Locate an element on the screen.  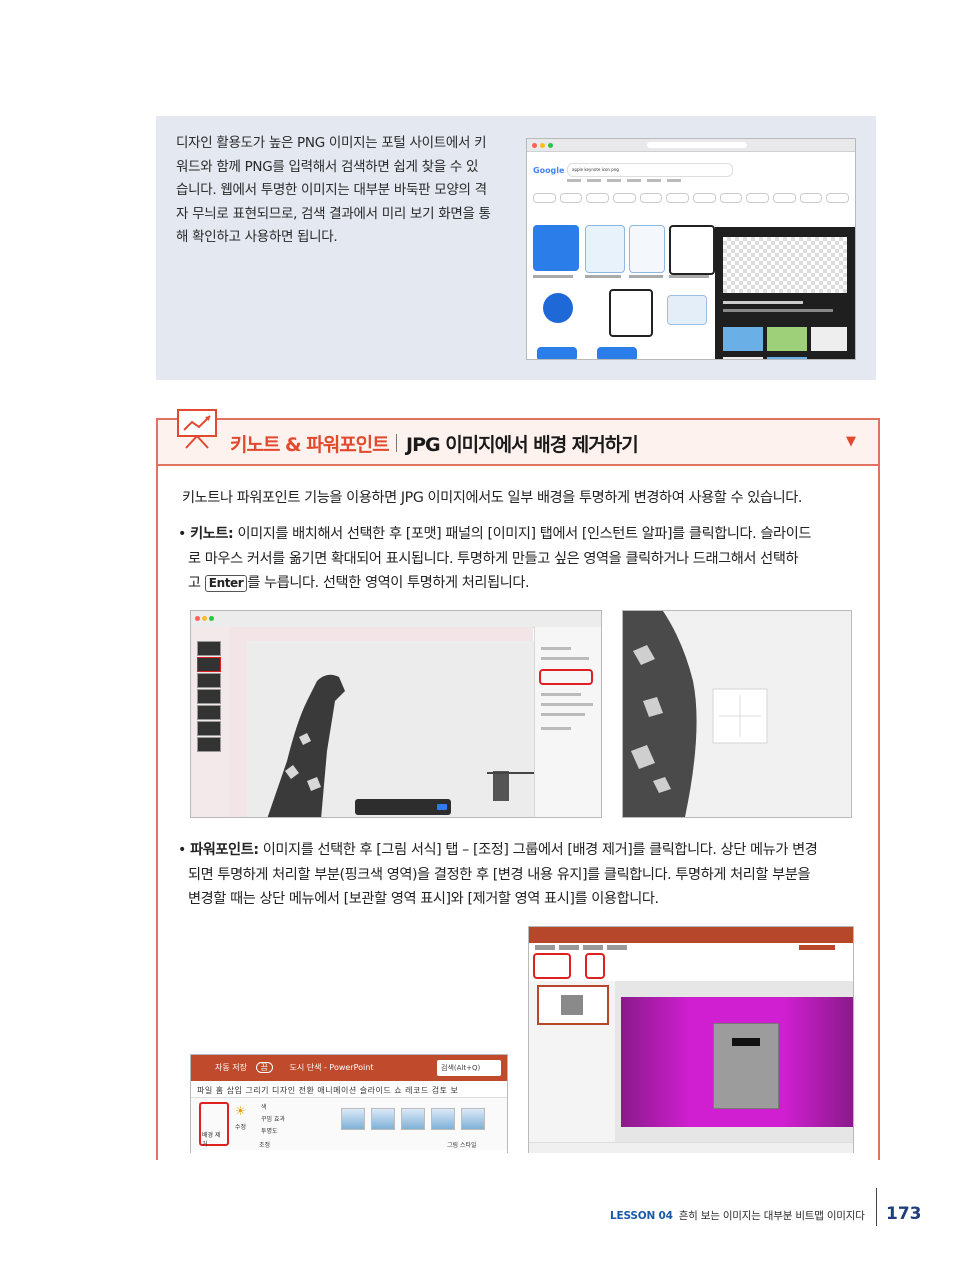
zoomed-giraffe-screenshot is located at coordinates (737, 714).